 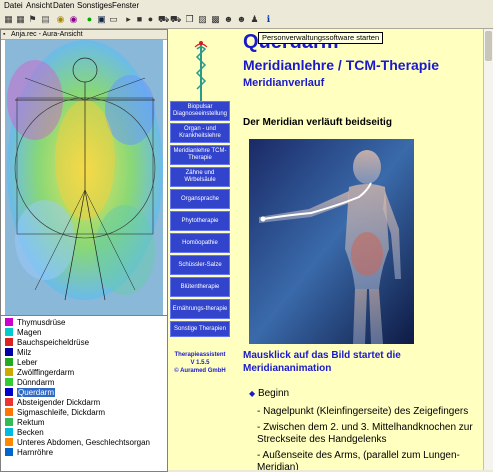 I want to click on list-item: Thymusdrüse, so click(x=35, y=323).